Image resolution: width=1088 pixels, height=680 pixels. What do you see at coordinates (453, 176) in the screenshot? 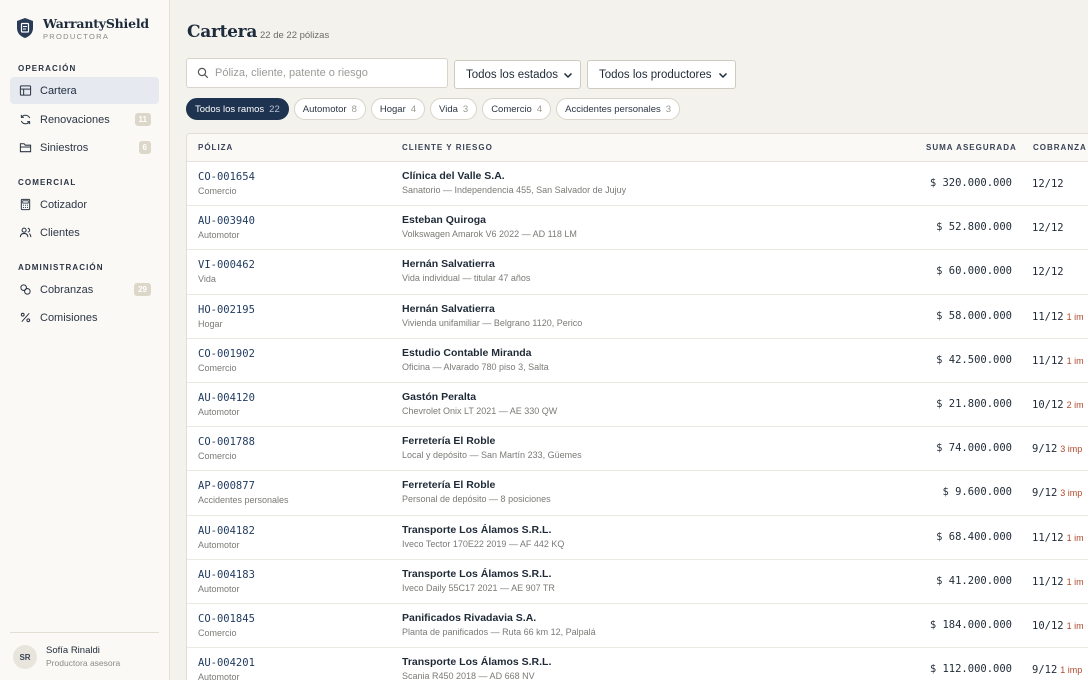
I see `client-name: Clínica del Valle S.A.` at bounding box center [453, 176].